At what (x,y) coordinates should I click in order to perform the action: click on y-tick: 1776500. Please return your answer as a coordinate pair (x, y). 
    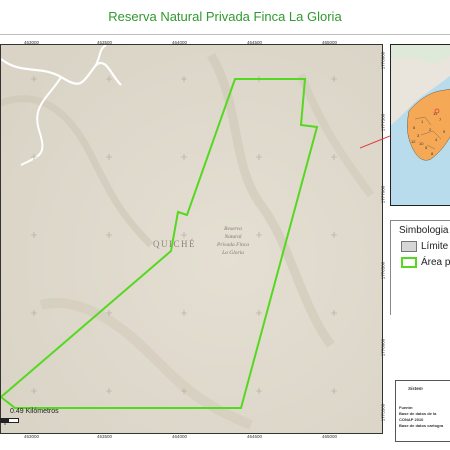
    Looking at the image, I should click on (383, 270).